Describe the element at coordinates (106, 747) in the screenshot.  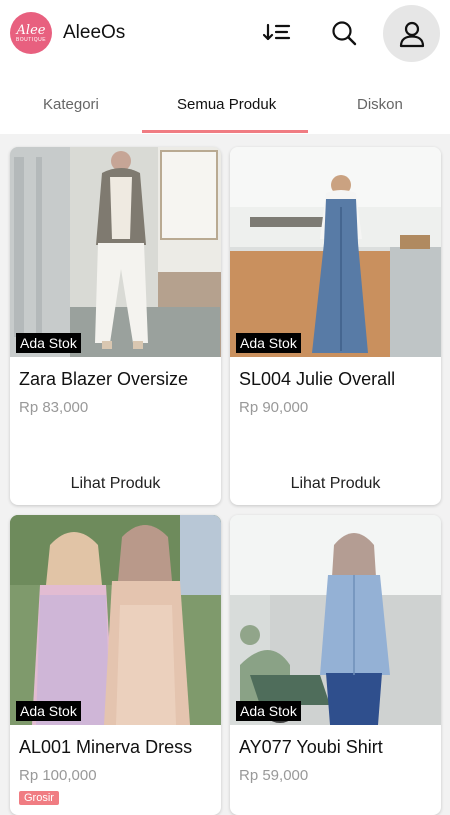
I see `product-name: AL001 Minerva Dress` at that location.